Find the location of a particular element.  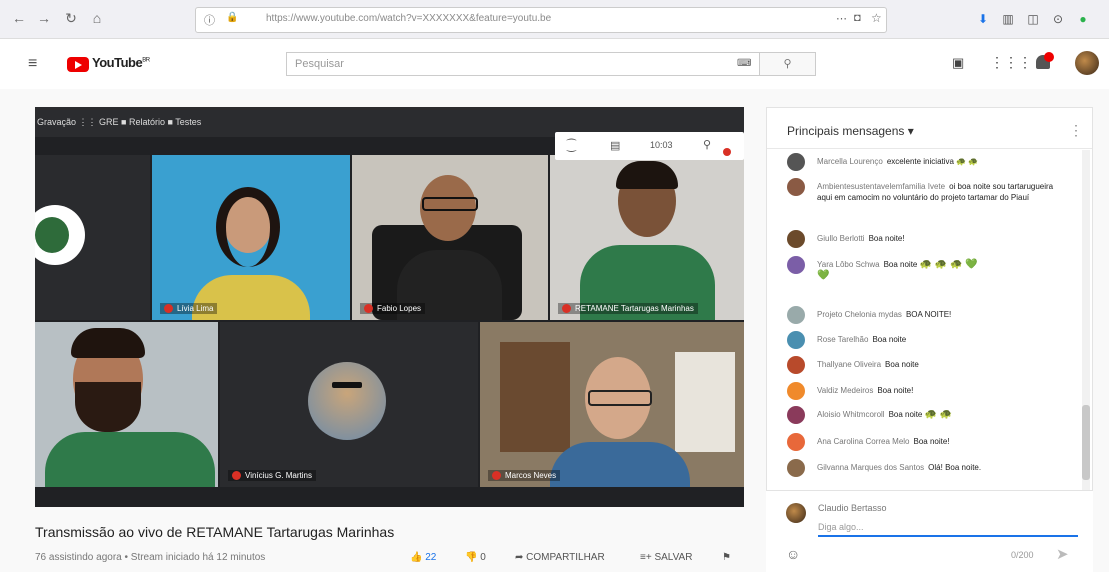

chat-input-username: Claudio Bertasso is located at coordinates (852, 508).